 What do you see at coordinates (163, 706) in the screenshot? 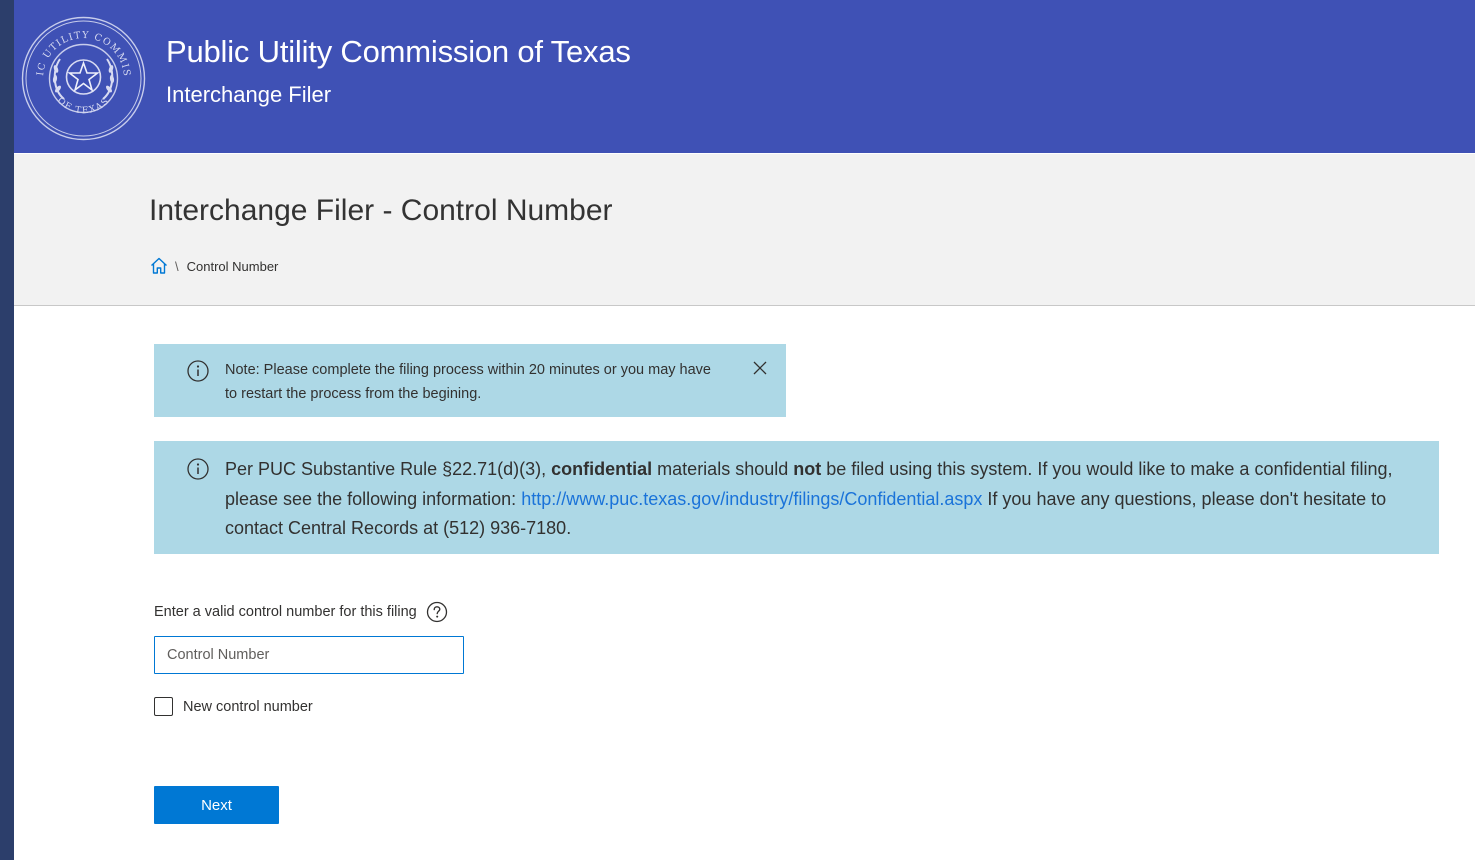
I see `new-control-number-checkbox` at bounding box center [163, 706].